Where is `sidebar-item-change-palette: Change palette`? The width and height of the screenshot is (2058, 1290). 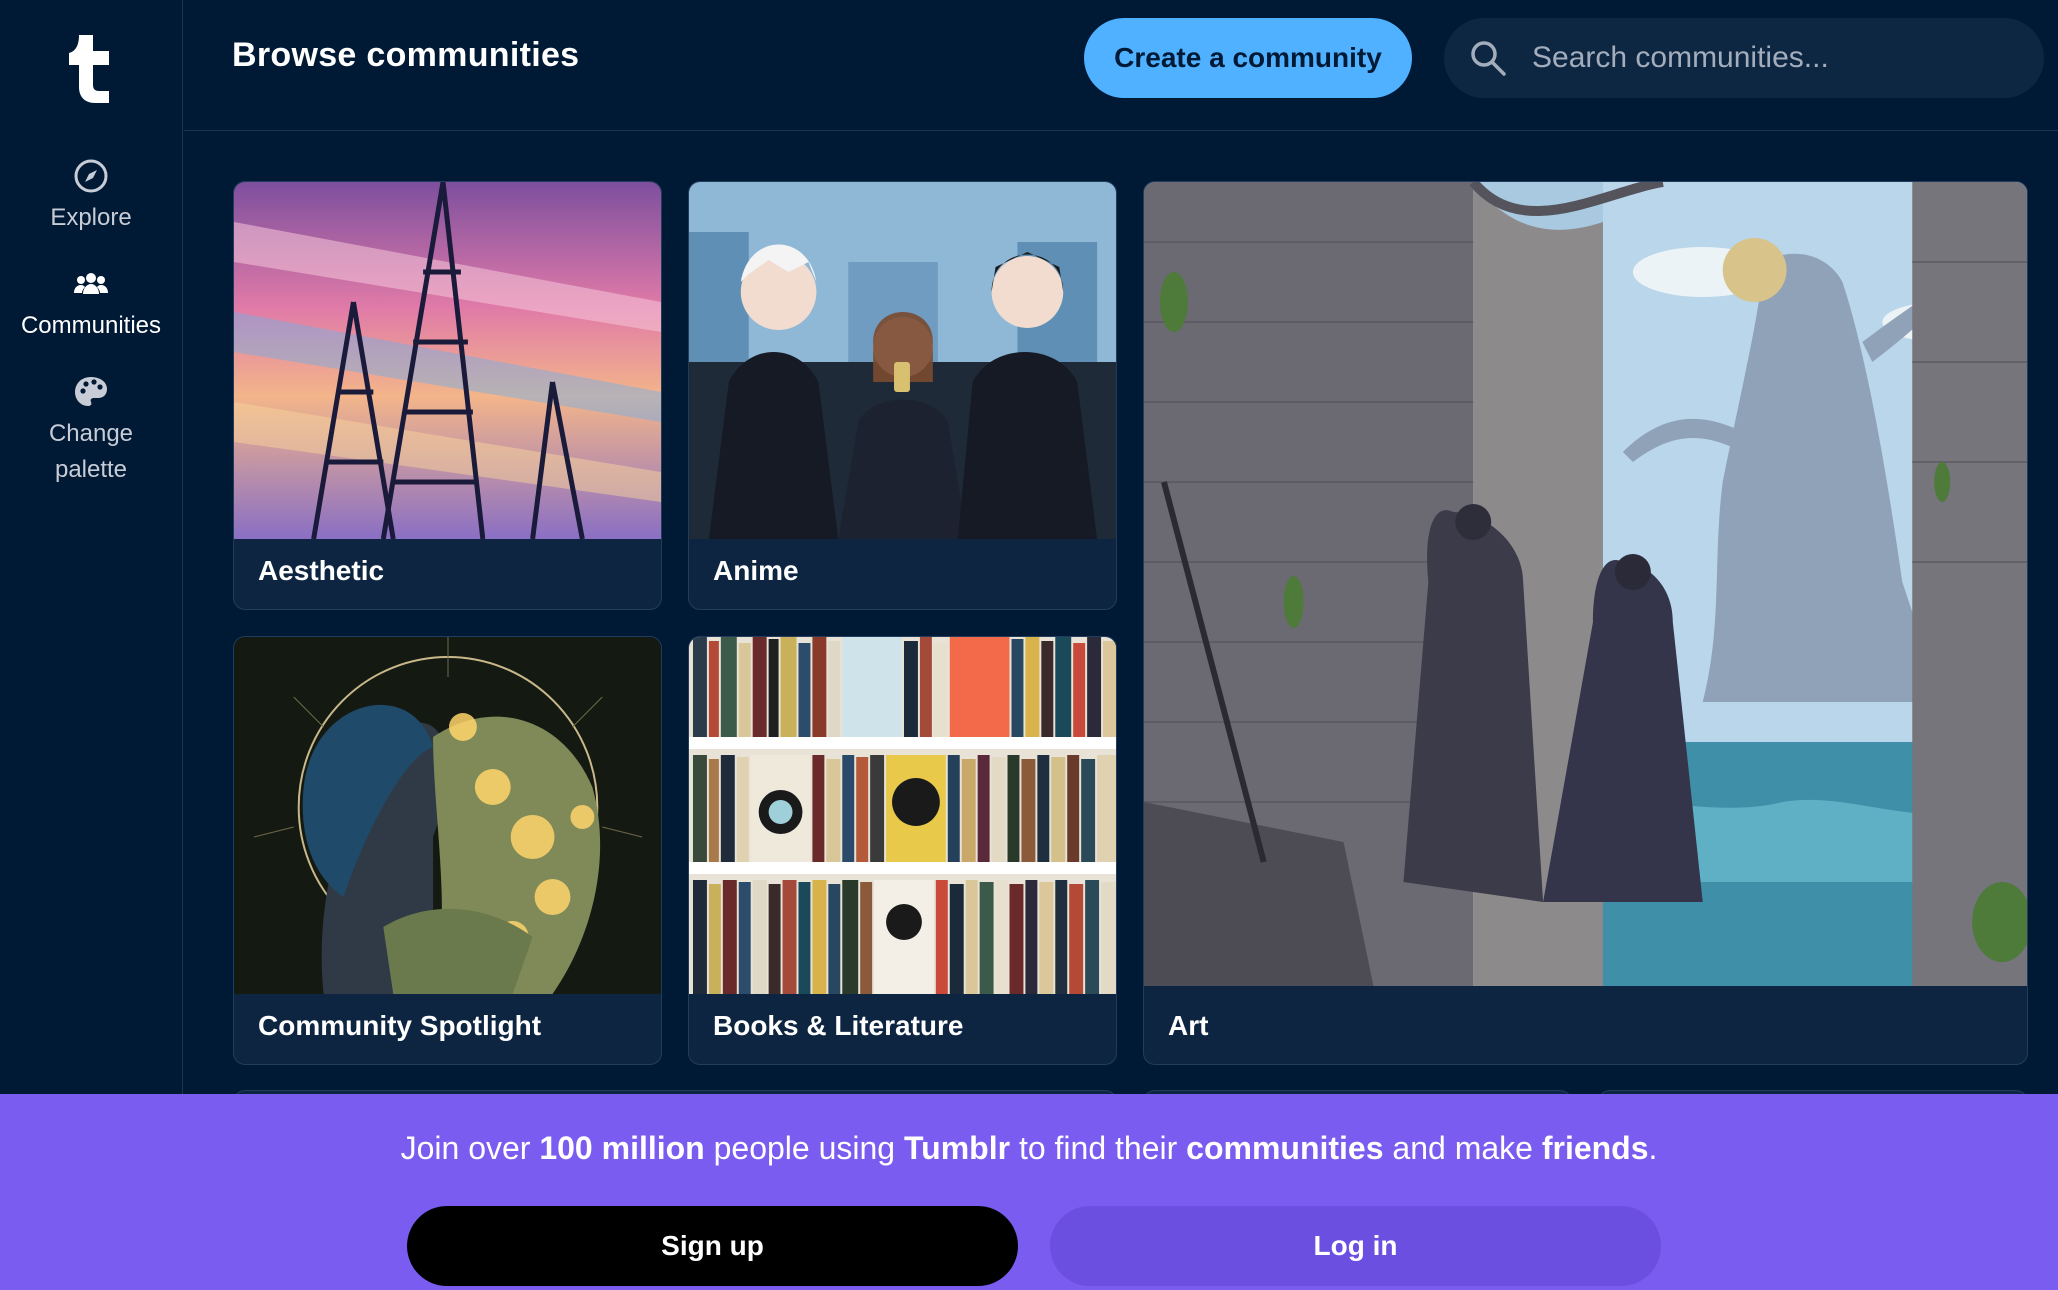
sidebar-item-change-palette: Change palette is located at coordinates (91, 431).